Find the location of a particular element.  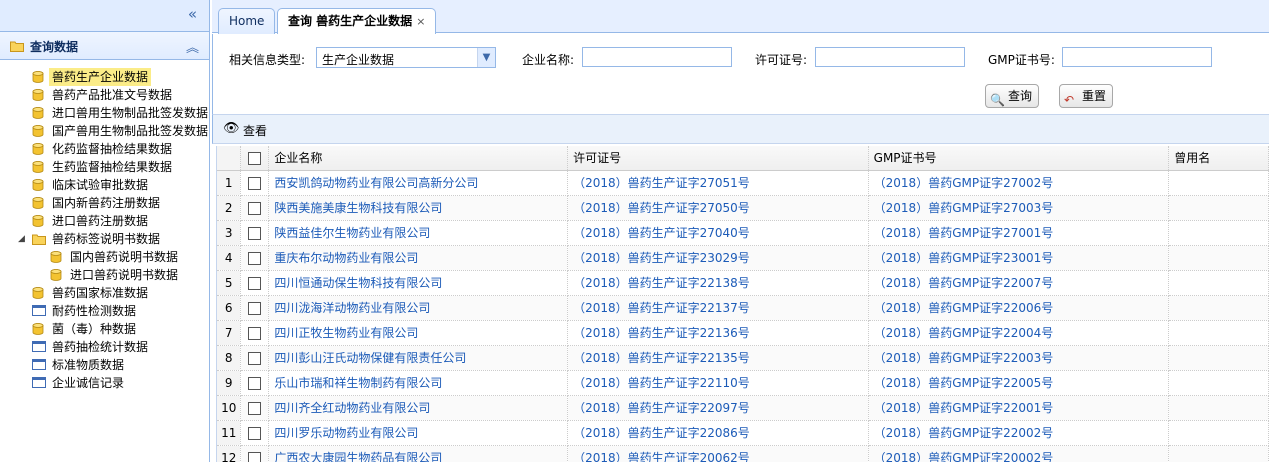

cell-license-number: （2018）兽药生产证字27040号 is located at coordinates (718, 233).